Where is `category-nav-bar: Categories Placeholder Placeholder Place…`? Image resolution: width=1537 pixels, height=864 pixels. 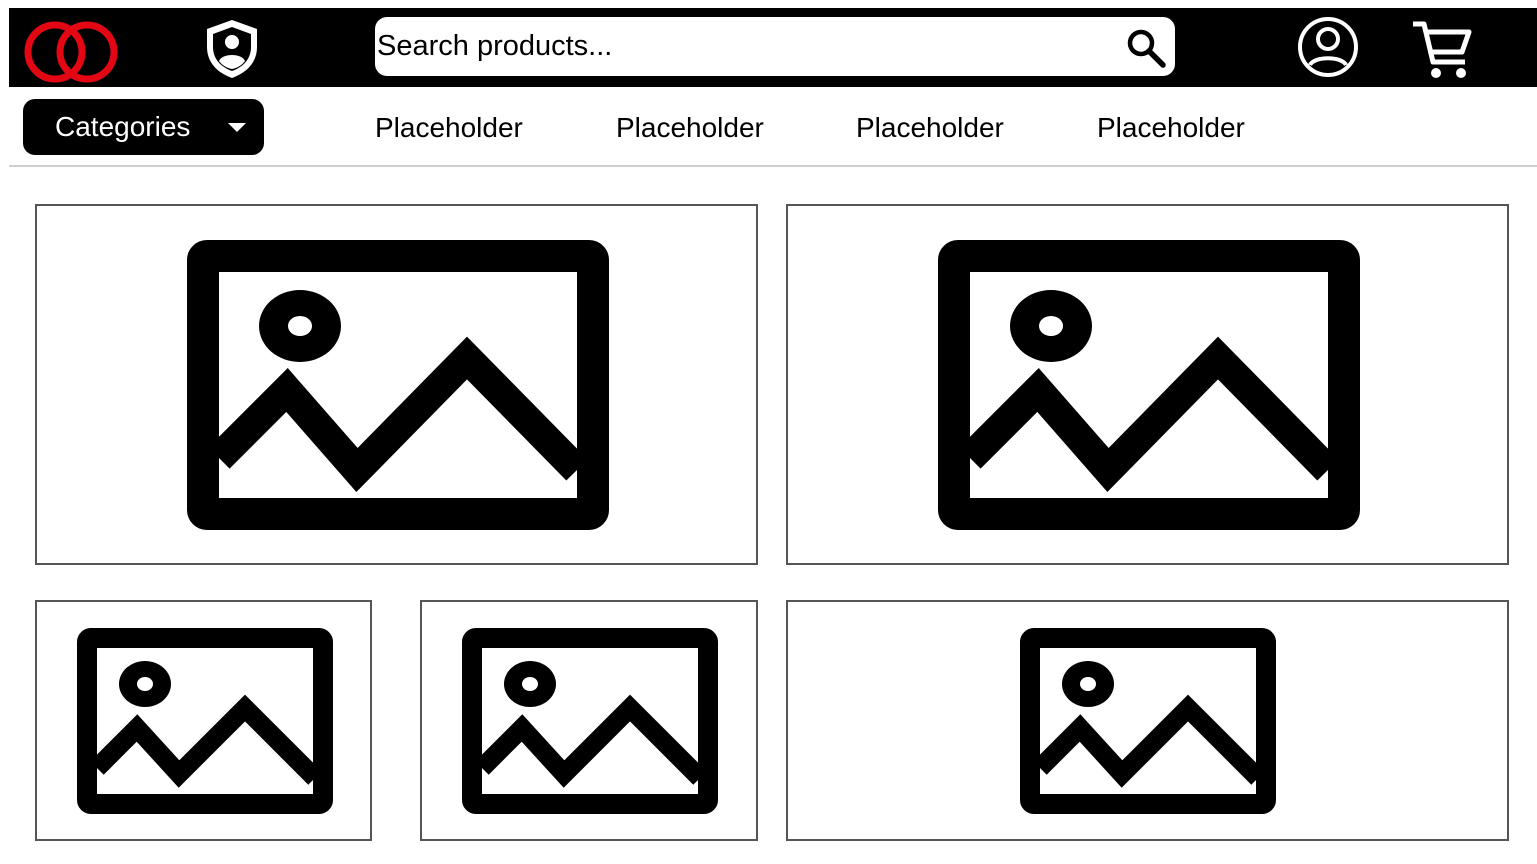
category-nav-bar: Categories Placeholder Placeholder Place… is located at coordinates (773, 127).